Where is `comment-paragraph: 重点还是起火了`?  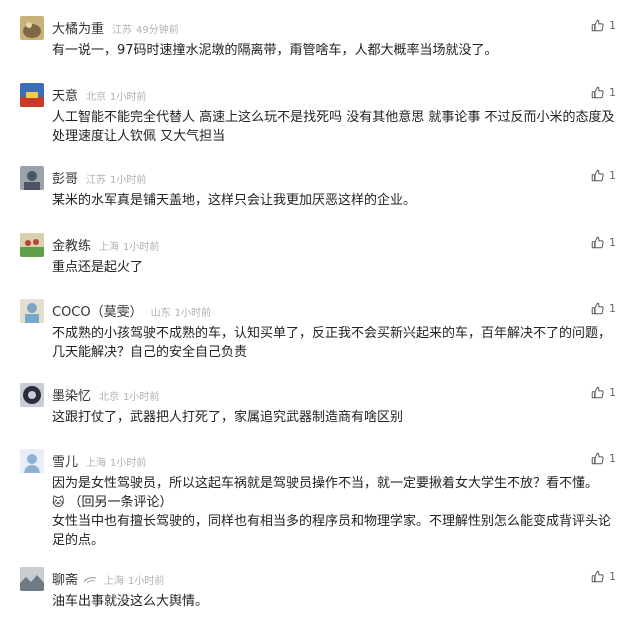
comment-paragraph: 重点还是起火了 is located at coordinates (98, 267).